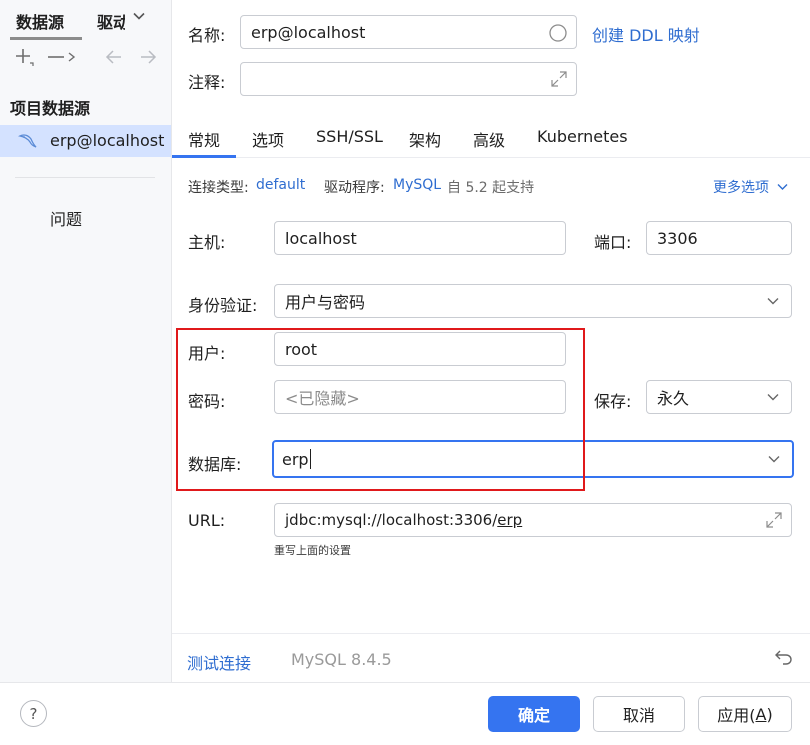  I want to click on cancel-button: 取消, so click(639, 714).